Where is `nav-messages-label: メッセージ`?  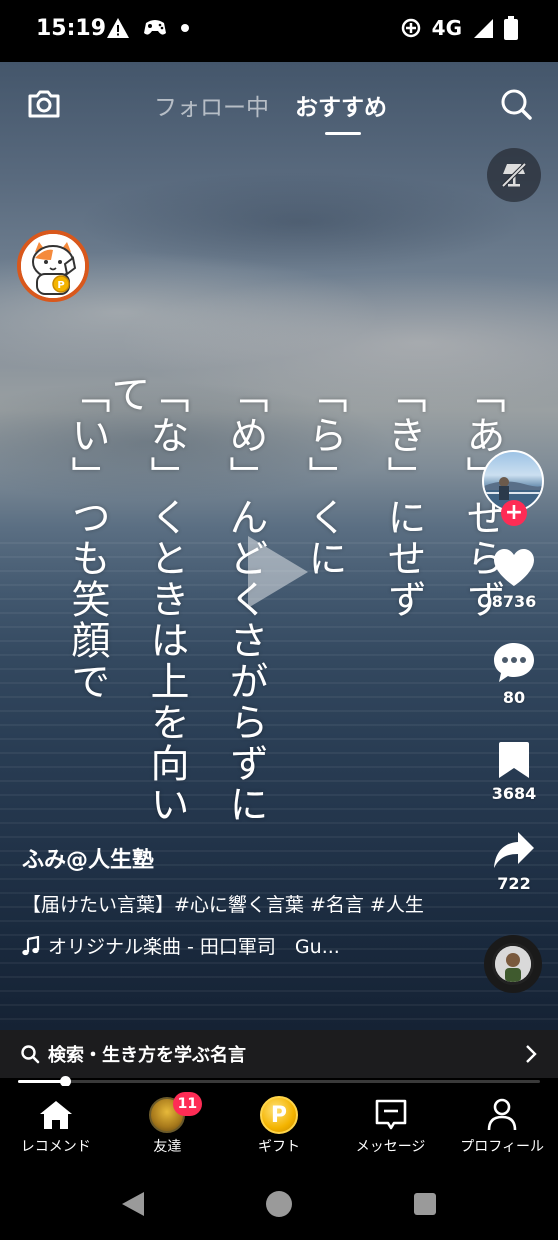 nav-messages-label: メッセージ is located at coordinates (390, 1147).